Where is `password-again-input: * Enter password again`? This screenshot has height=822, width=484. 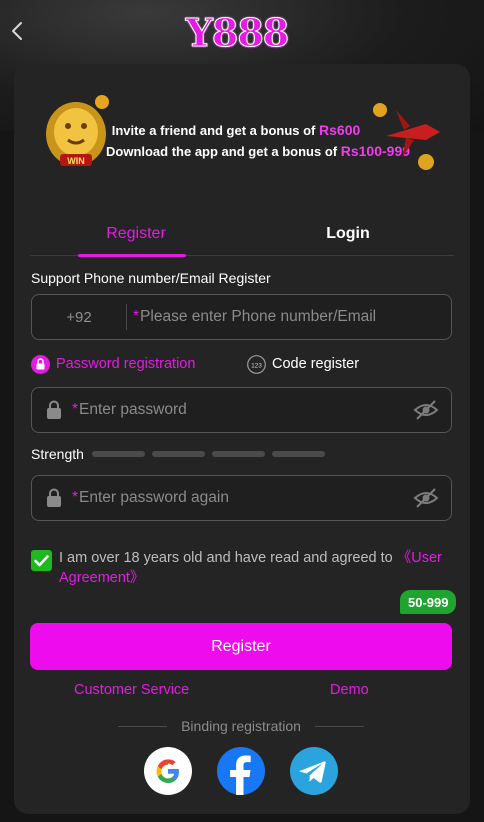
password-again-input: * Enter password again is located at coordinates (150, 498).